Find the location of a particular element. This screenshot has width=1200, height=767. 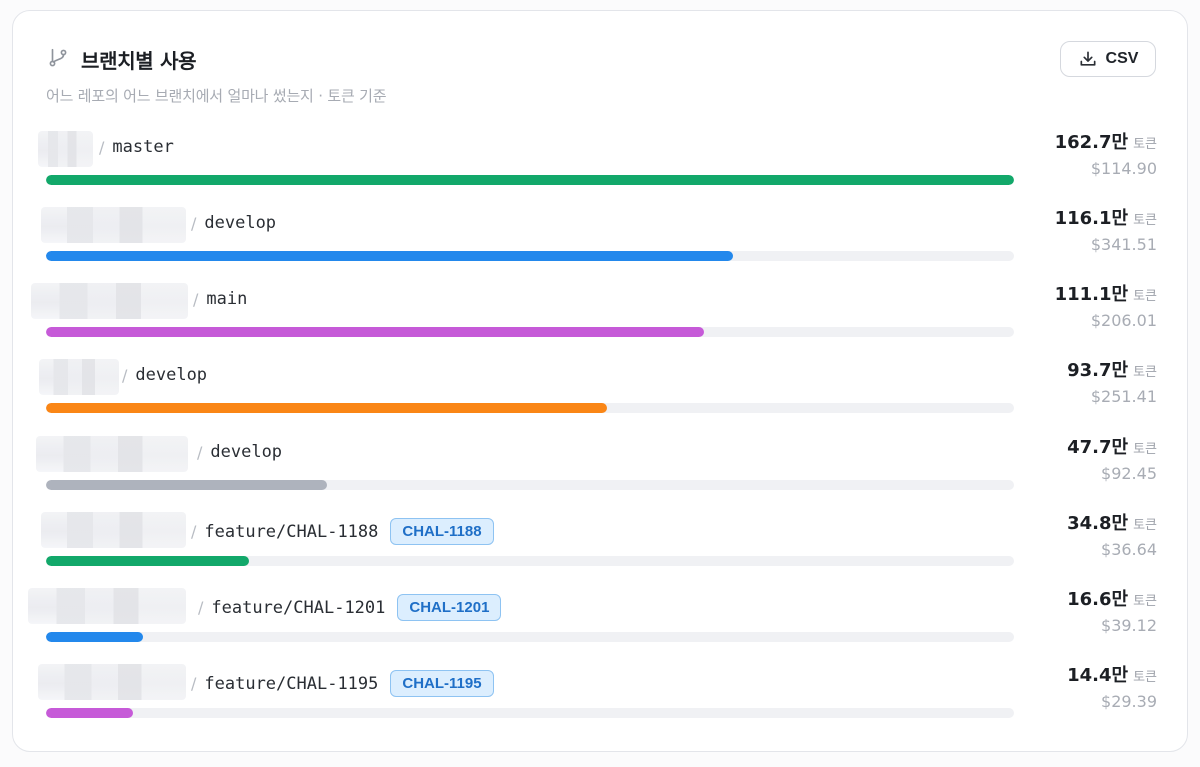

token-count: 14.4만 토큰 is located at coordinates (1112, 675).